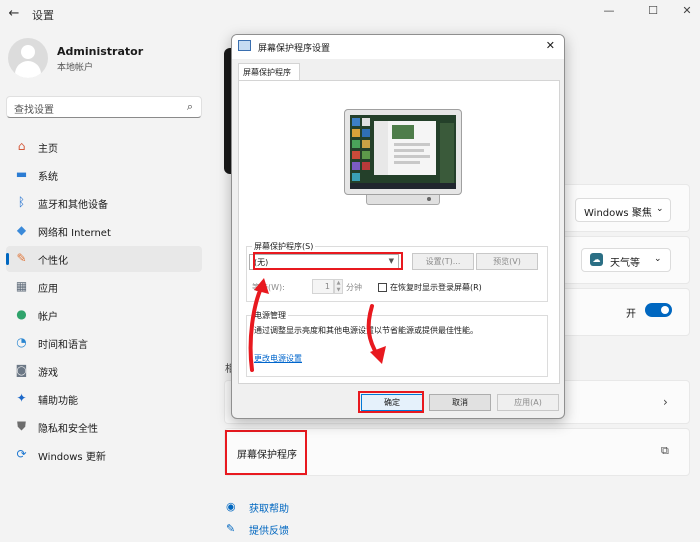  Describe the element at coordinates (398, 47) in the screenshot. I see `dialog-titlebar: 屏幕保护程序设置 ✕` at that location.